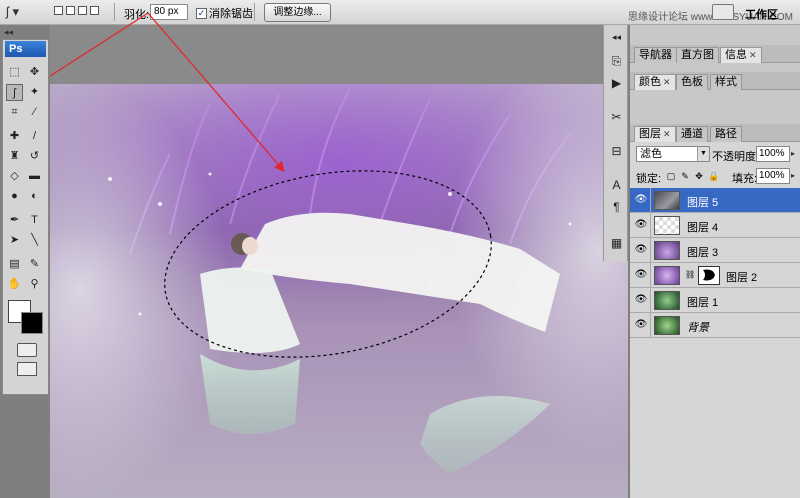 The image size is (800, 498). Describe the element at coordinates (616, 83) in the screenshot. I see `actions-panel-icon: ▶` at that location.